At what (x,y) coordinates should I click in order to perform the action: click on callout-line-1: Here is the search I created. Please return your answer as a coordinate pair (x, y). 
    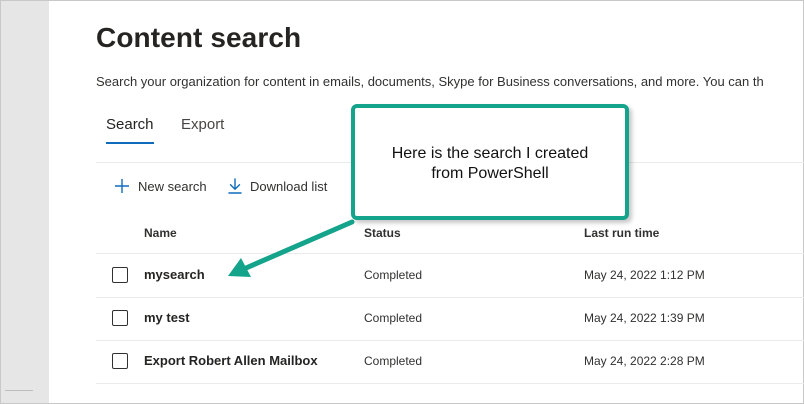
    Looking at the image, I should click on (490, 153).